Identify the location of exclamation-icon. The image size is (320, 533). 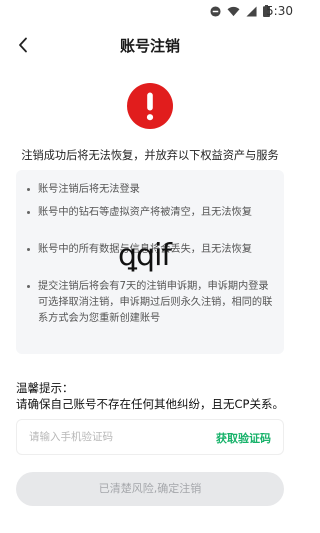
(150, 106).